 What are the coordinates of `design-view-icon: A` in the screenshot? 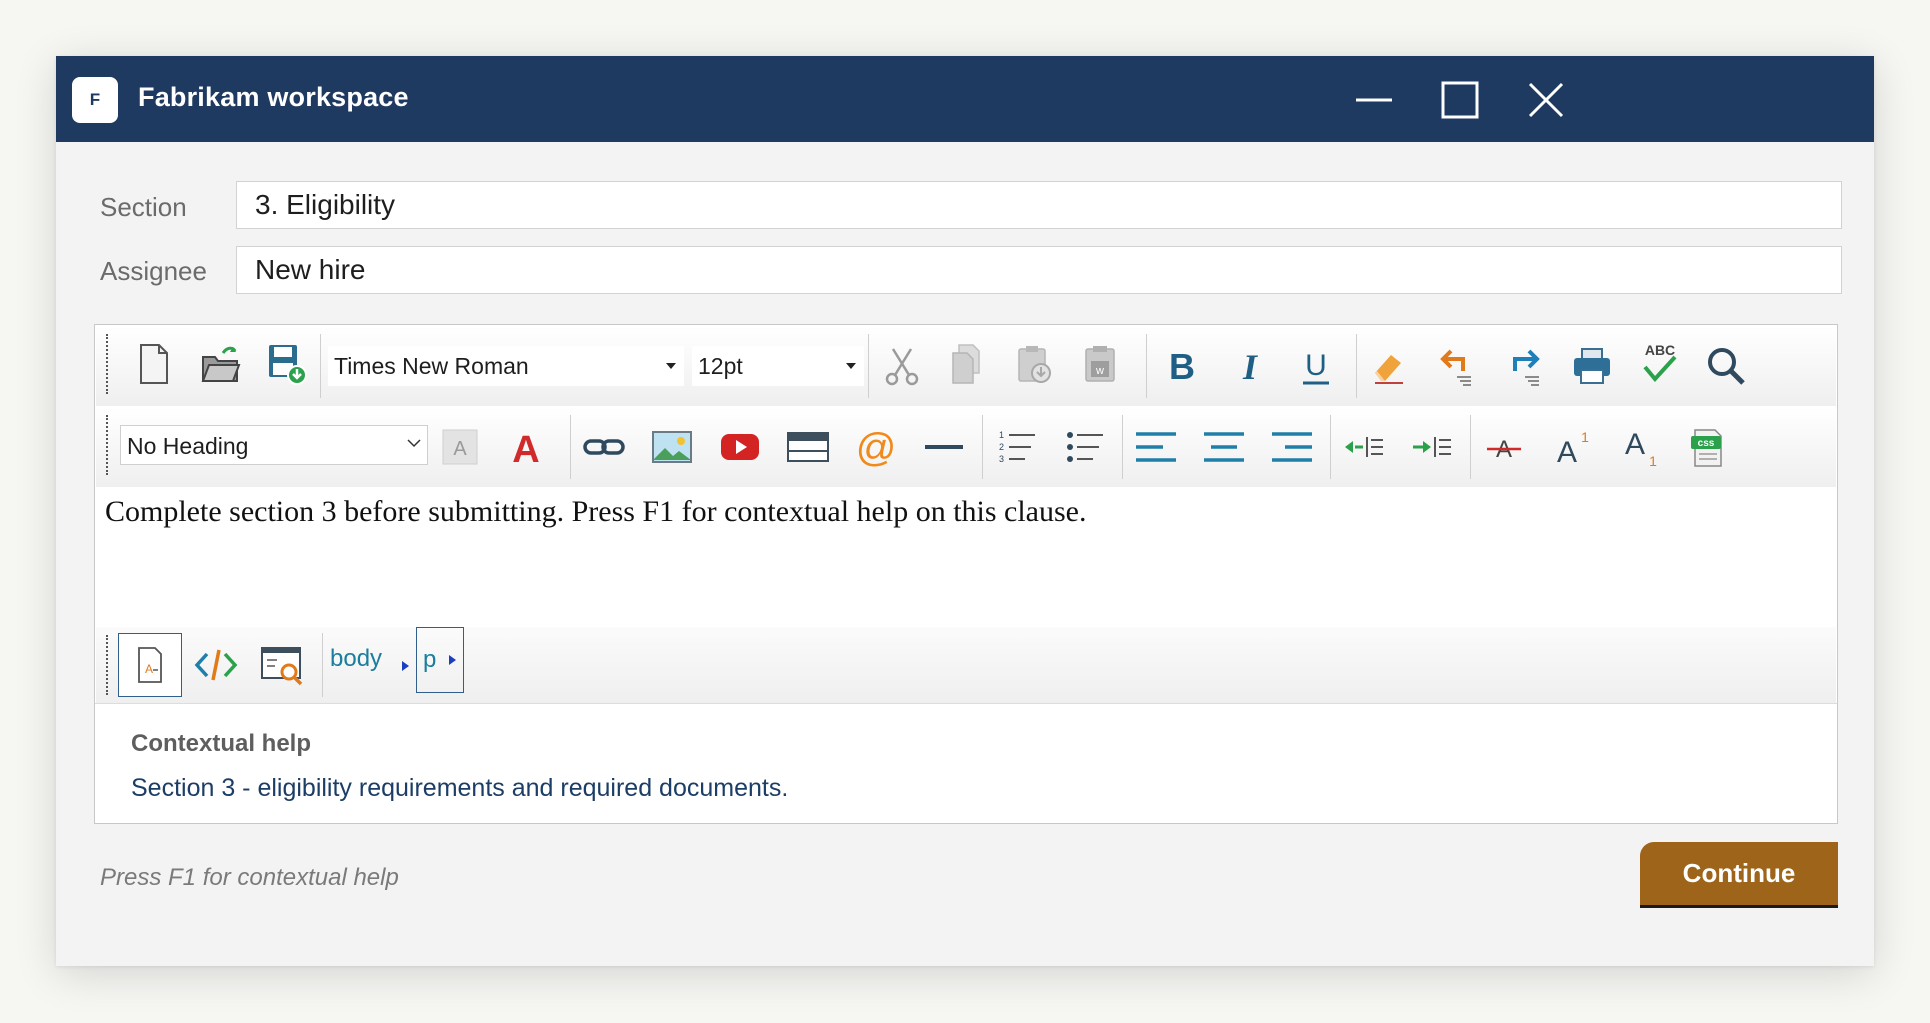 It's located at (150, 665).